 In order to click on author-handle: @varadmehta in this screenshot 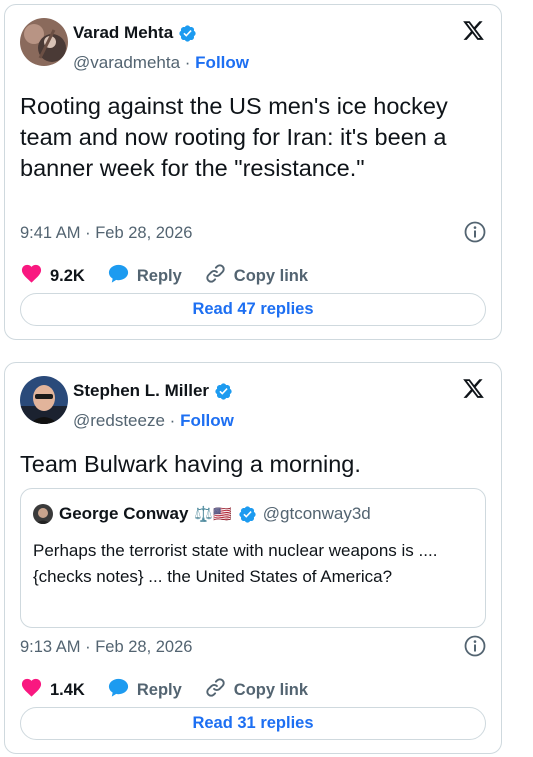, I will do `click(126, 62)`.